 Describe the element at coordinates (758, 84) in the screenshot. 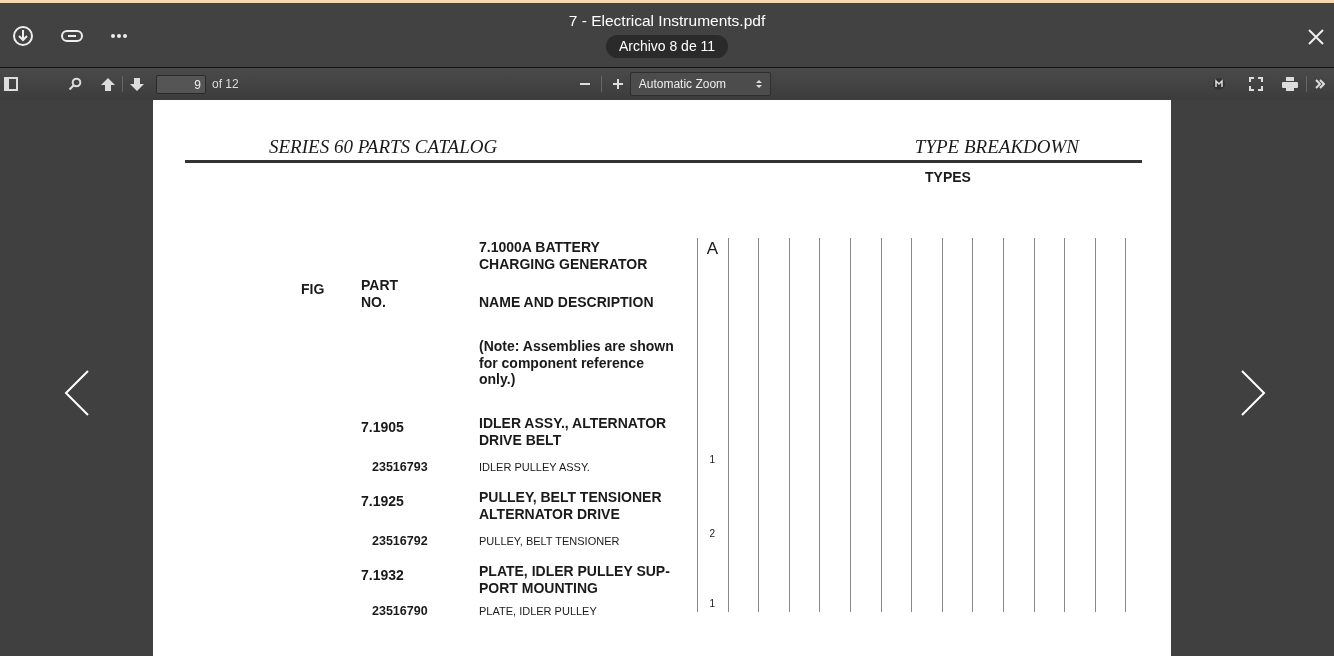

I see `select-arrows-icon` at that location.